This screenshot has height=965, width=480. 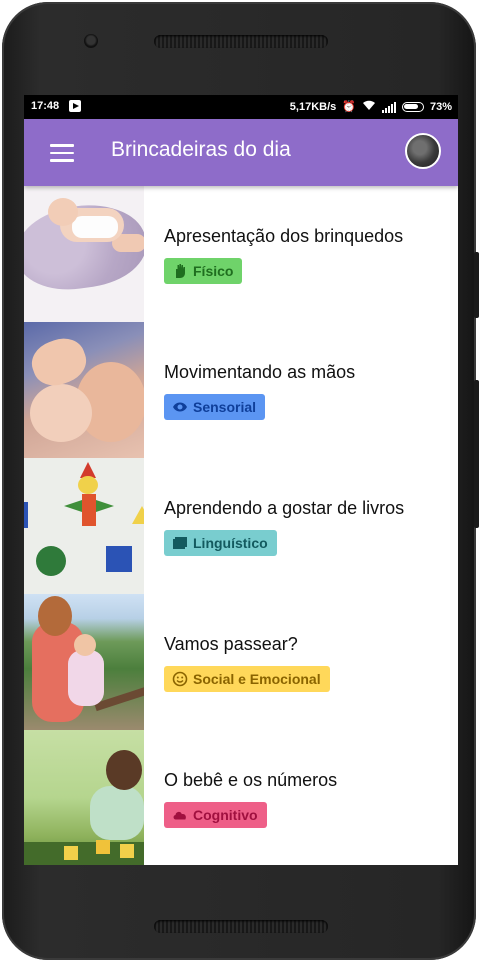 I want to click on power-button, so click(x=476, y=454).